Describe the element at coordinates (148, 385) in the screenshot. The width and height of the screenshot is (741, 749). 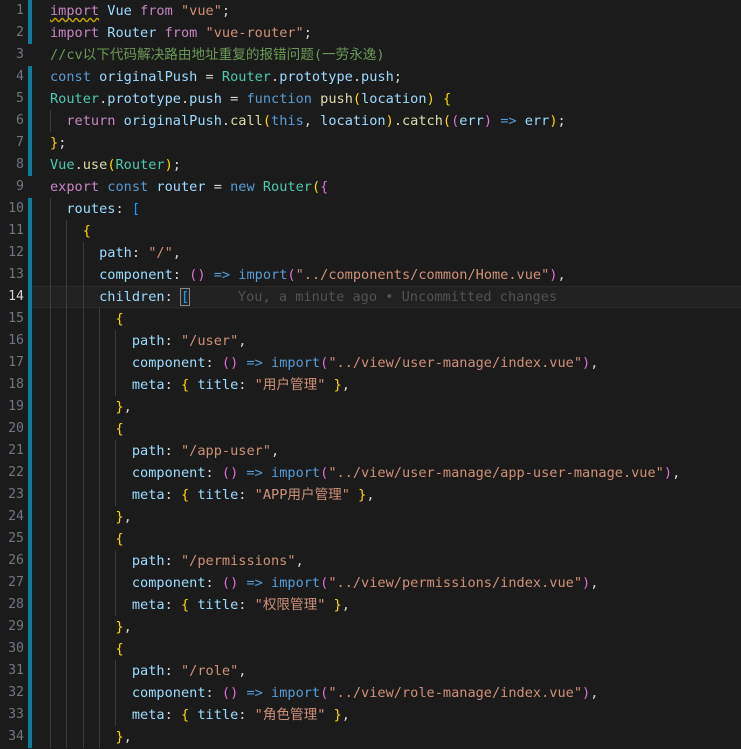
I see `code-token: meta` at that location.